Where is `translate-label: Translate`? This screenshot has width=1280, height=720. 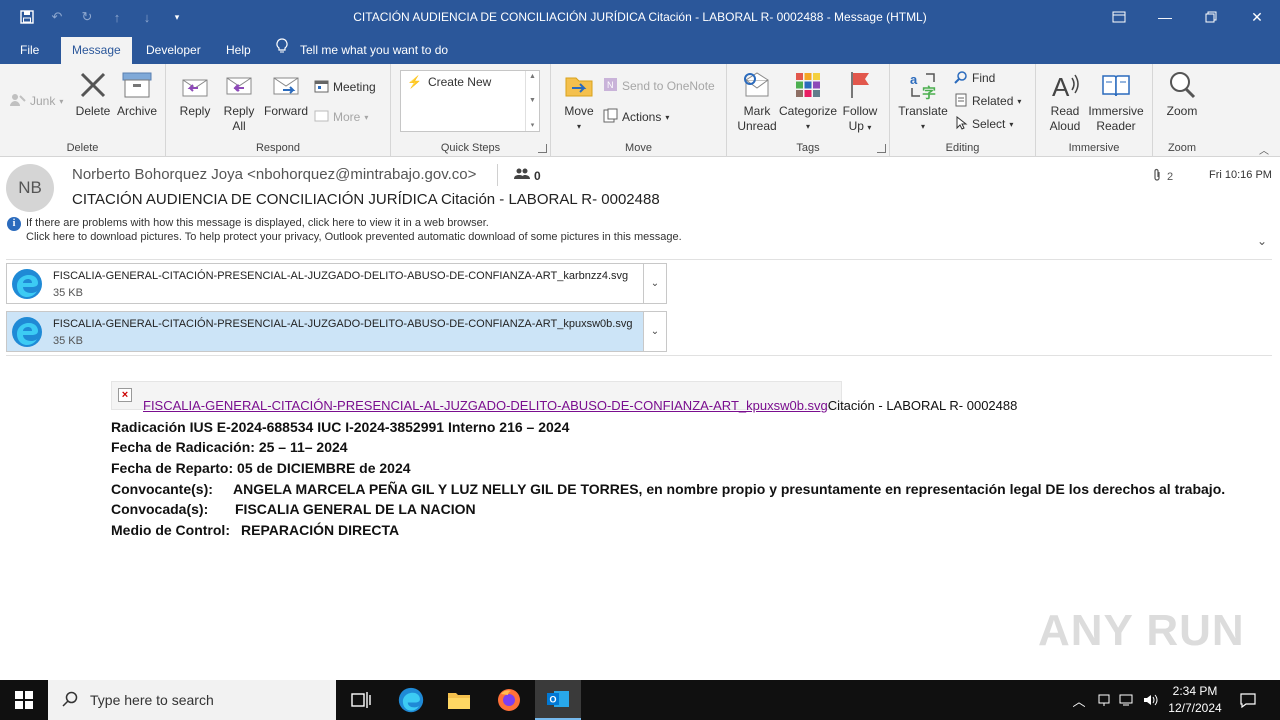 translate-label: Translate is located at coordinates (923, 111).